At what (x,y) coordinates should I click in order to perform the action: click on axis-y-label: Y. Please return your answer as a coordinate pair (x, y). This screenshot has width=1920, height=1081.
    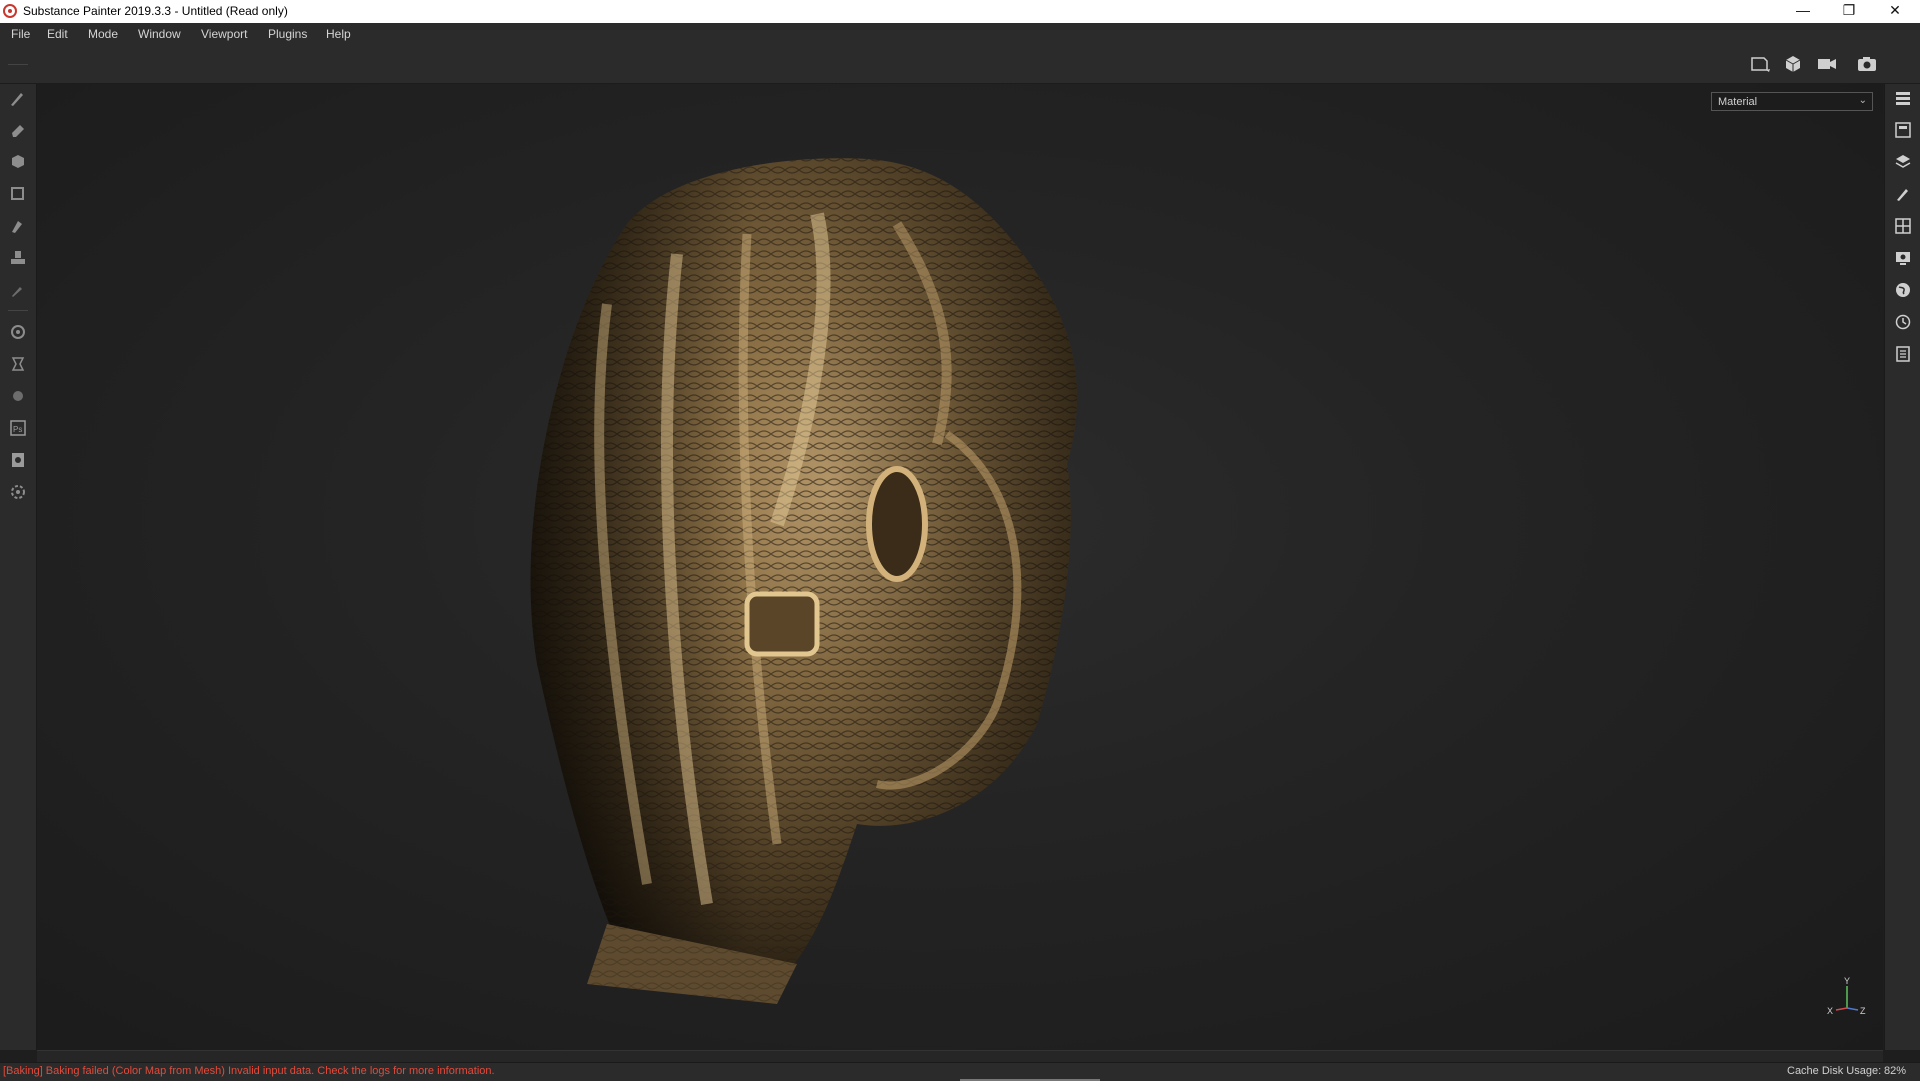
    Looking at the image, I should click on (1847, 981).